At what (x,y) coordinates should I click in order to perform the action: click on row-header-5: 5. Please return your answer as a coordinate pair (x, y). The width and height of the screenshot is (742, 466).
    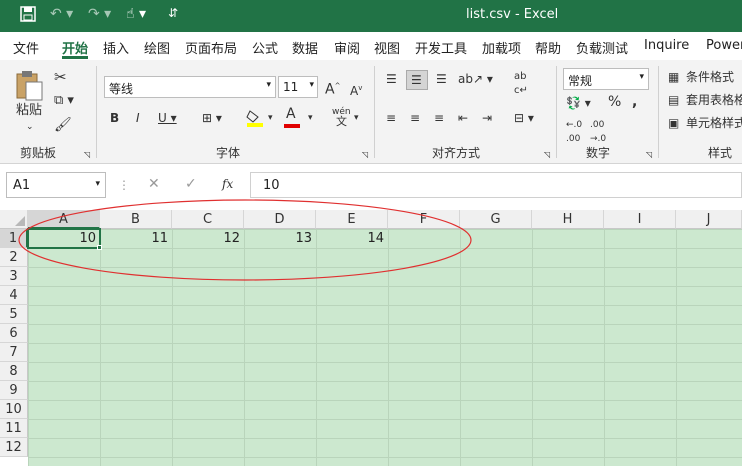
    Looking at the image, I should click on (14, 314).